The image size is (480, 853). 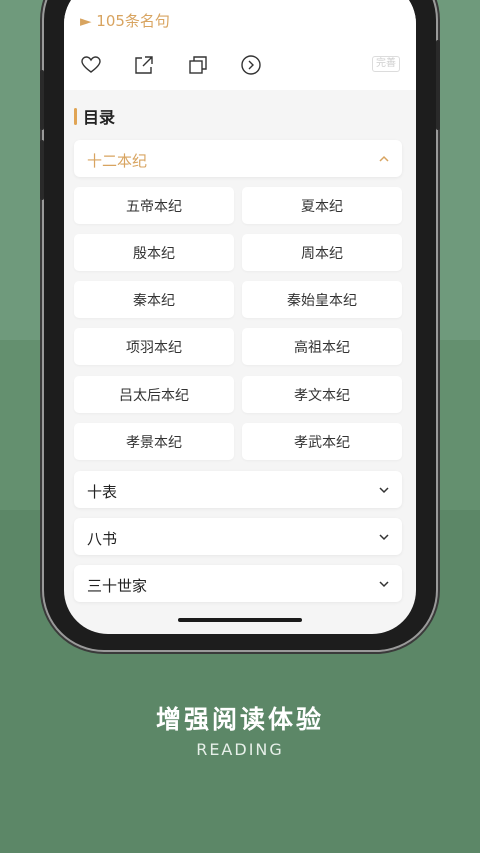 What do you see at coordinates (238, 536) in the screenshot?
I see `category-header-shu: 八书` at bounding box center [238, 536].